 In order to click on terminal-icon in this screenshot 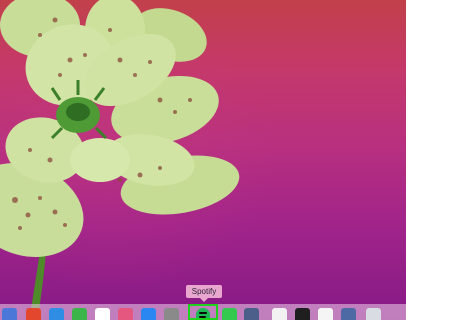, I will do `click(302, 314)`.